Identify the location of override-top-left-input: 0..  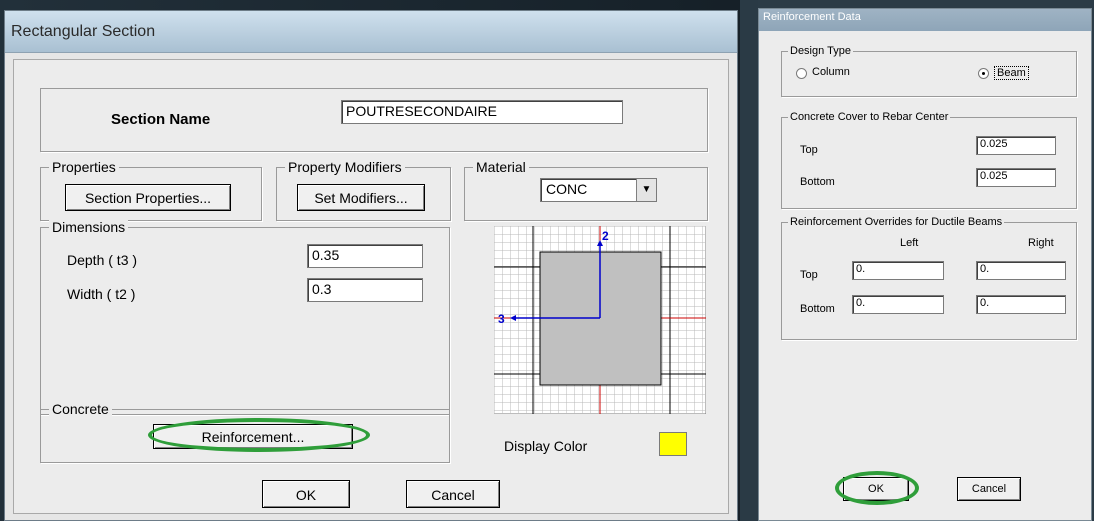
(898, 270).